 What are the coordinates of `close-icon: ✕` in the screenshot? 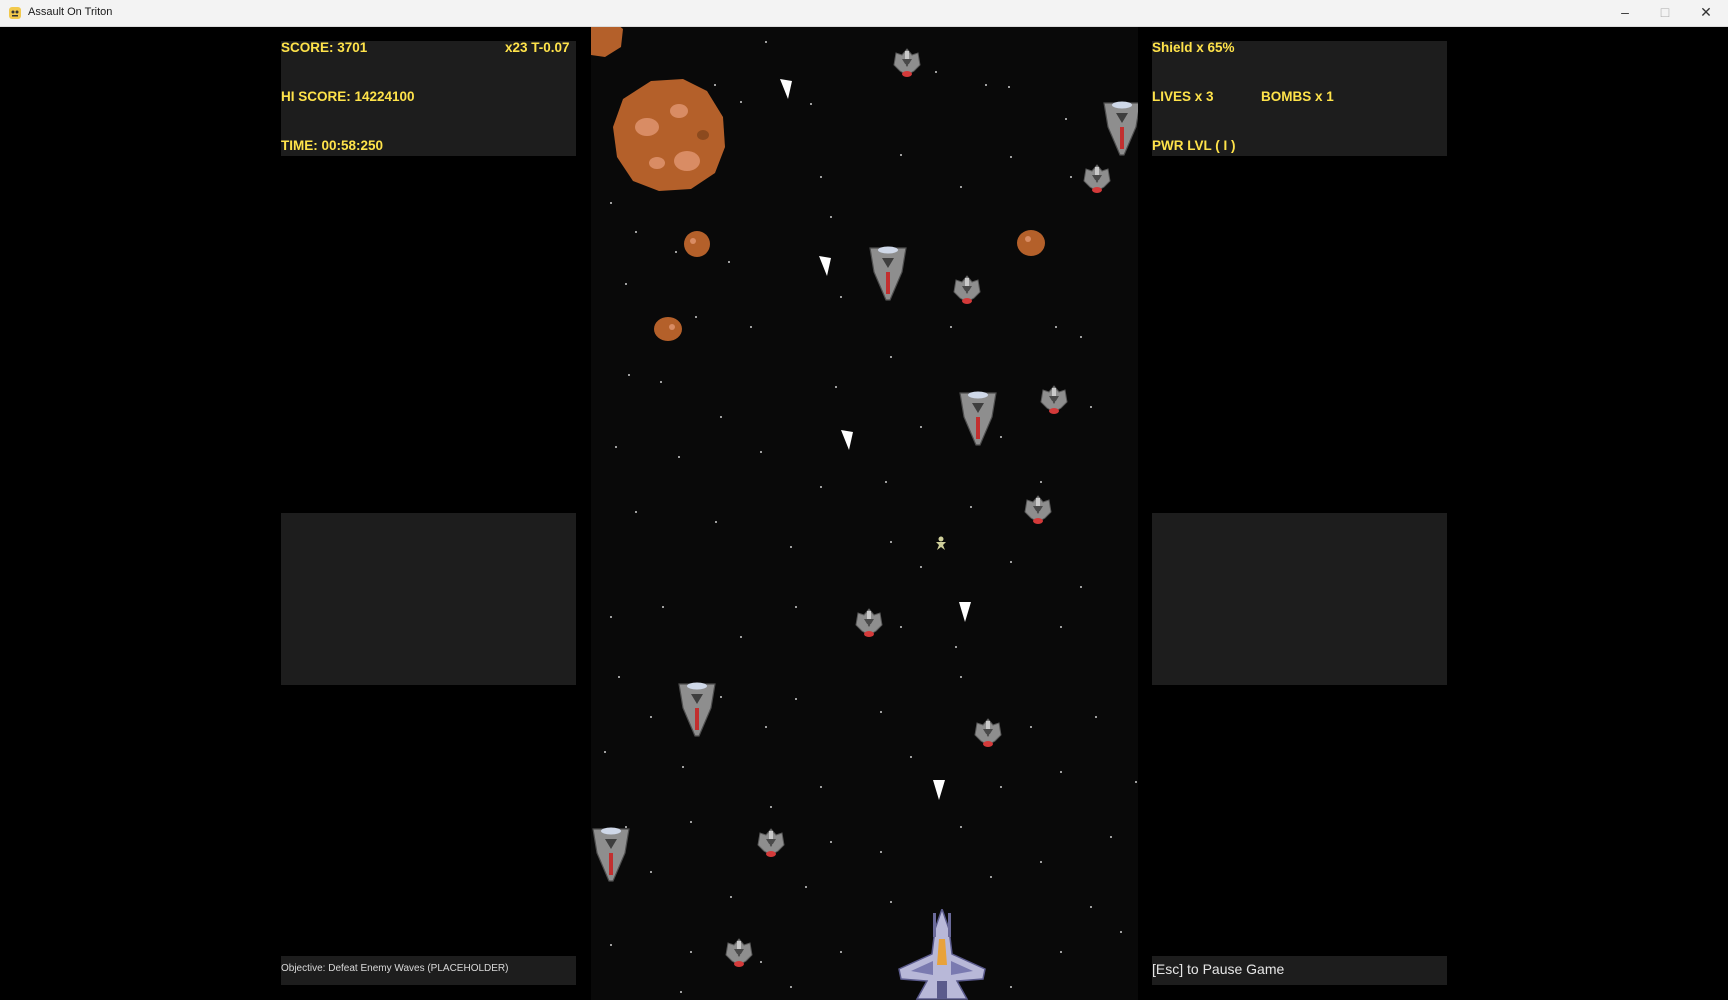 It's located at (1706, 13).